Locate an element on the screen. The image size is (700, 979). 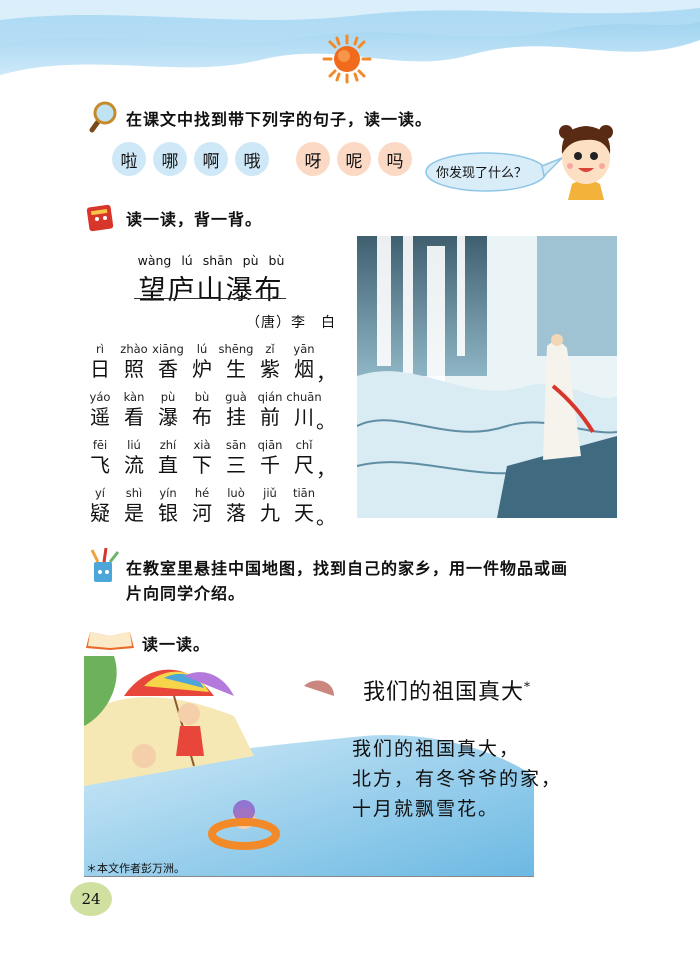
section3-instruction-line2: 片向同学介绍。 is located at coordinates (186, 593).